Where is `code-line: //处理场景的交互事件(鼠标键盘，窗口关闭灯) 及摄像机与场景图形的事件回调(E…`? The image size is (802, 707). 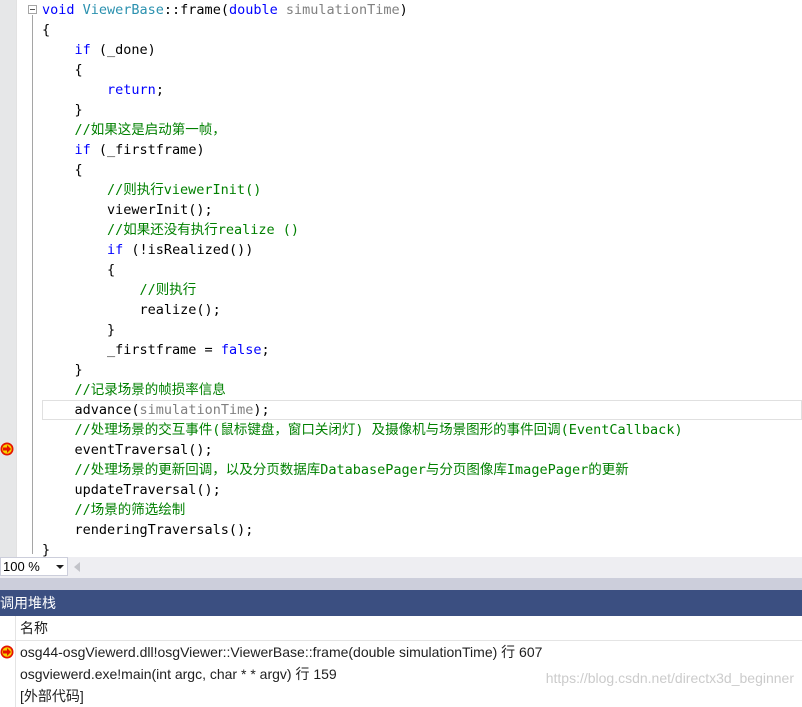
code-line: //处理场景的交互事件(鼠标键盘，窗口关闭灯) 及摄像机与场景图形的事件回调(E… is located at coordinates (422, 430).